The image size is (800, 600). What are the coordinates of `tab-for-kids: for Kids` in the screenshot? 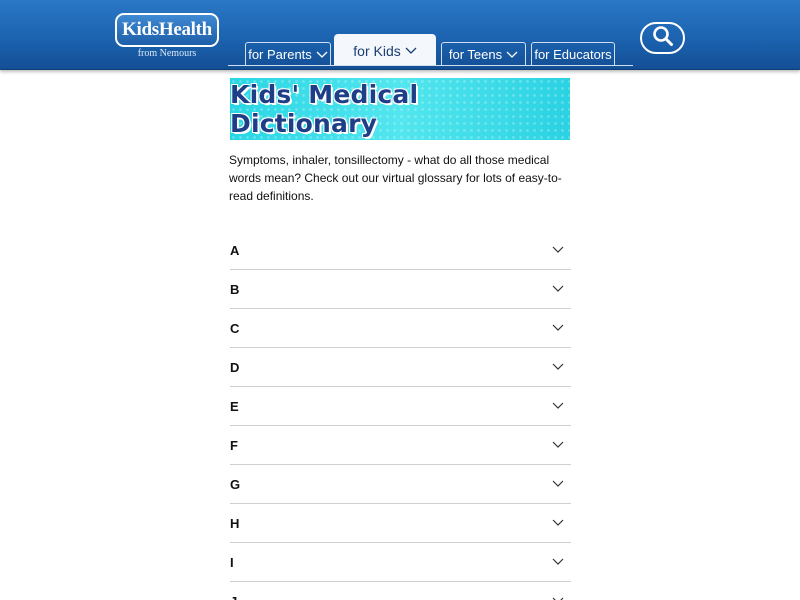 It's located at (385, 50).